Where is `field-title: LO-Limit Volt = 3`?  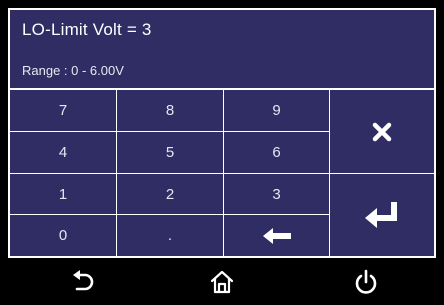
field-title: LO-Limit Volt = 3 is located at coordinates (87, 29).